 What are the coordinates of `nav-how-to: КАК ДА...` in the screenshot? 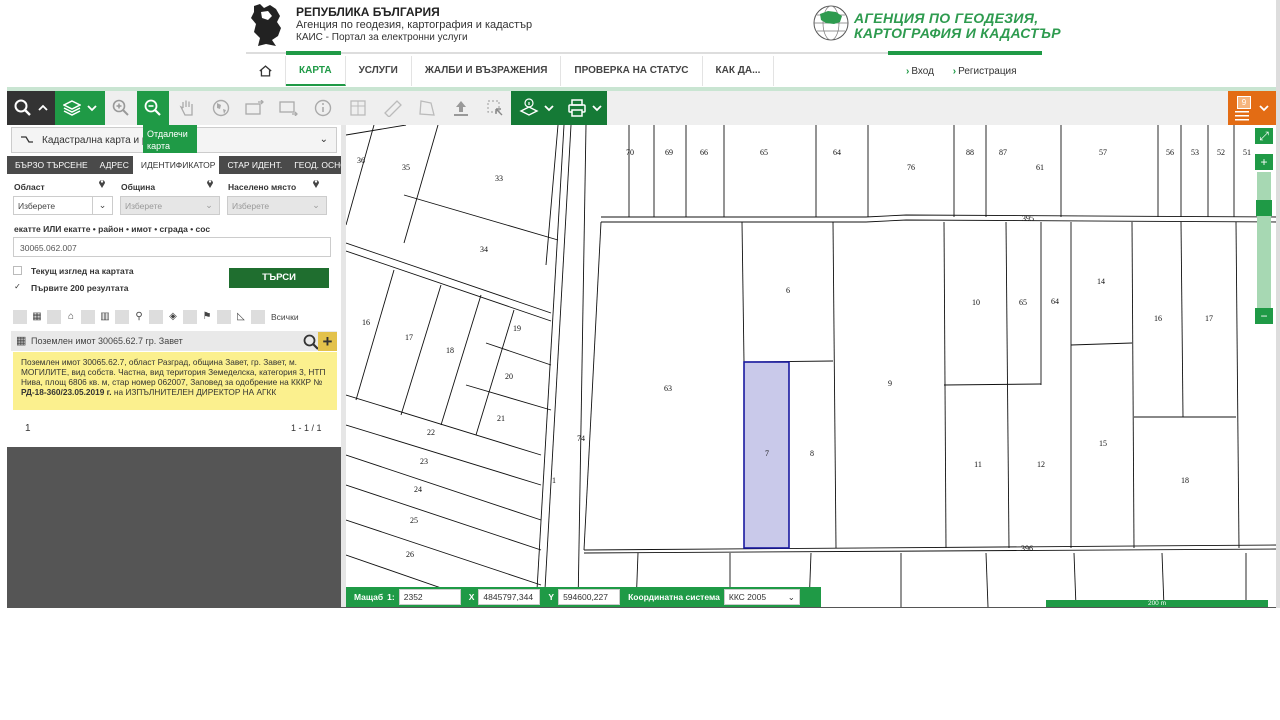 It's located at (739, 71).